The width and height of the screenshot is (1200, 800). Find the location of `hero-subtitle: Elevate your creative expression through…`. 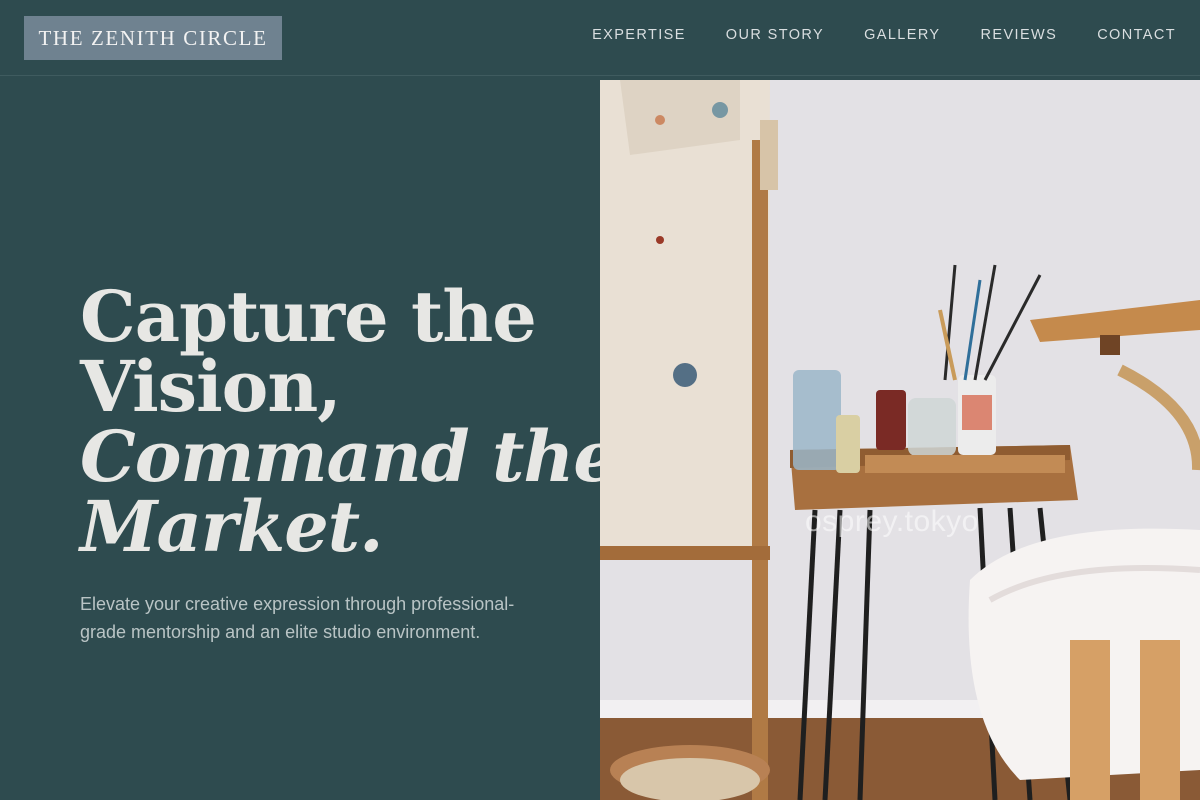

hero-subtitle: Elevate your creative expression through… is located at coordinates (297, 618).